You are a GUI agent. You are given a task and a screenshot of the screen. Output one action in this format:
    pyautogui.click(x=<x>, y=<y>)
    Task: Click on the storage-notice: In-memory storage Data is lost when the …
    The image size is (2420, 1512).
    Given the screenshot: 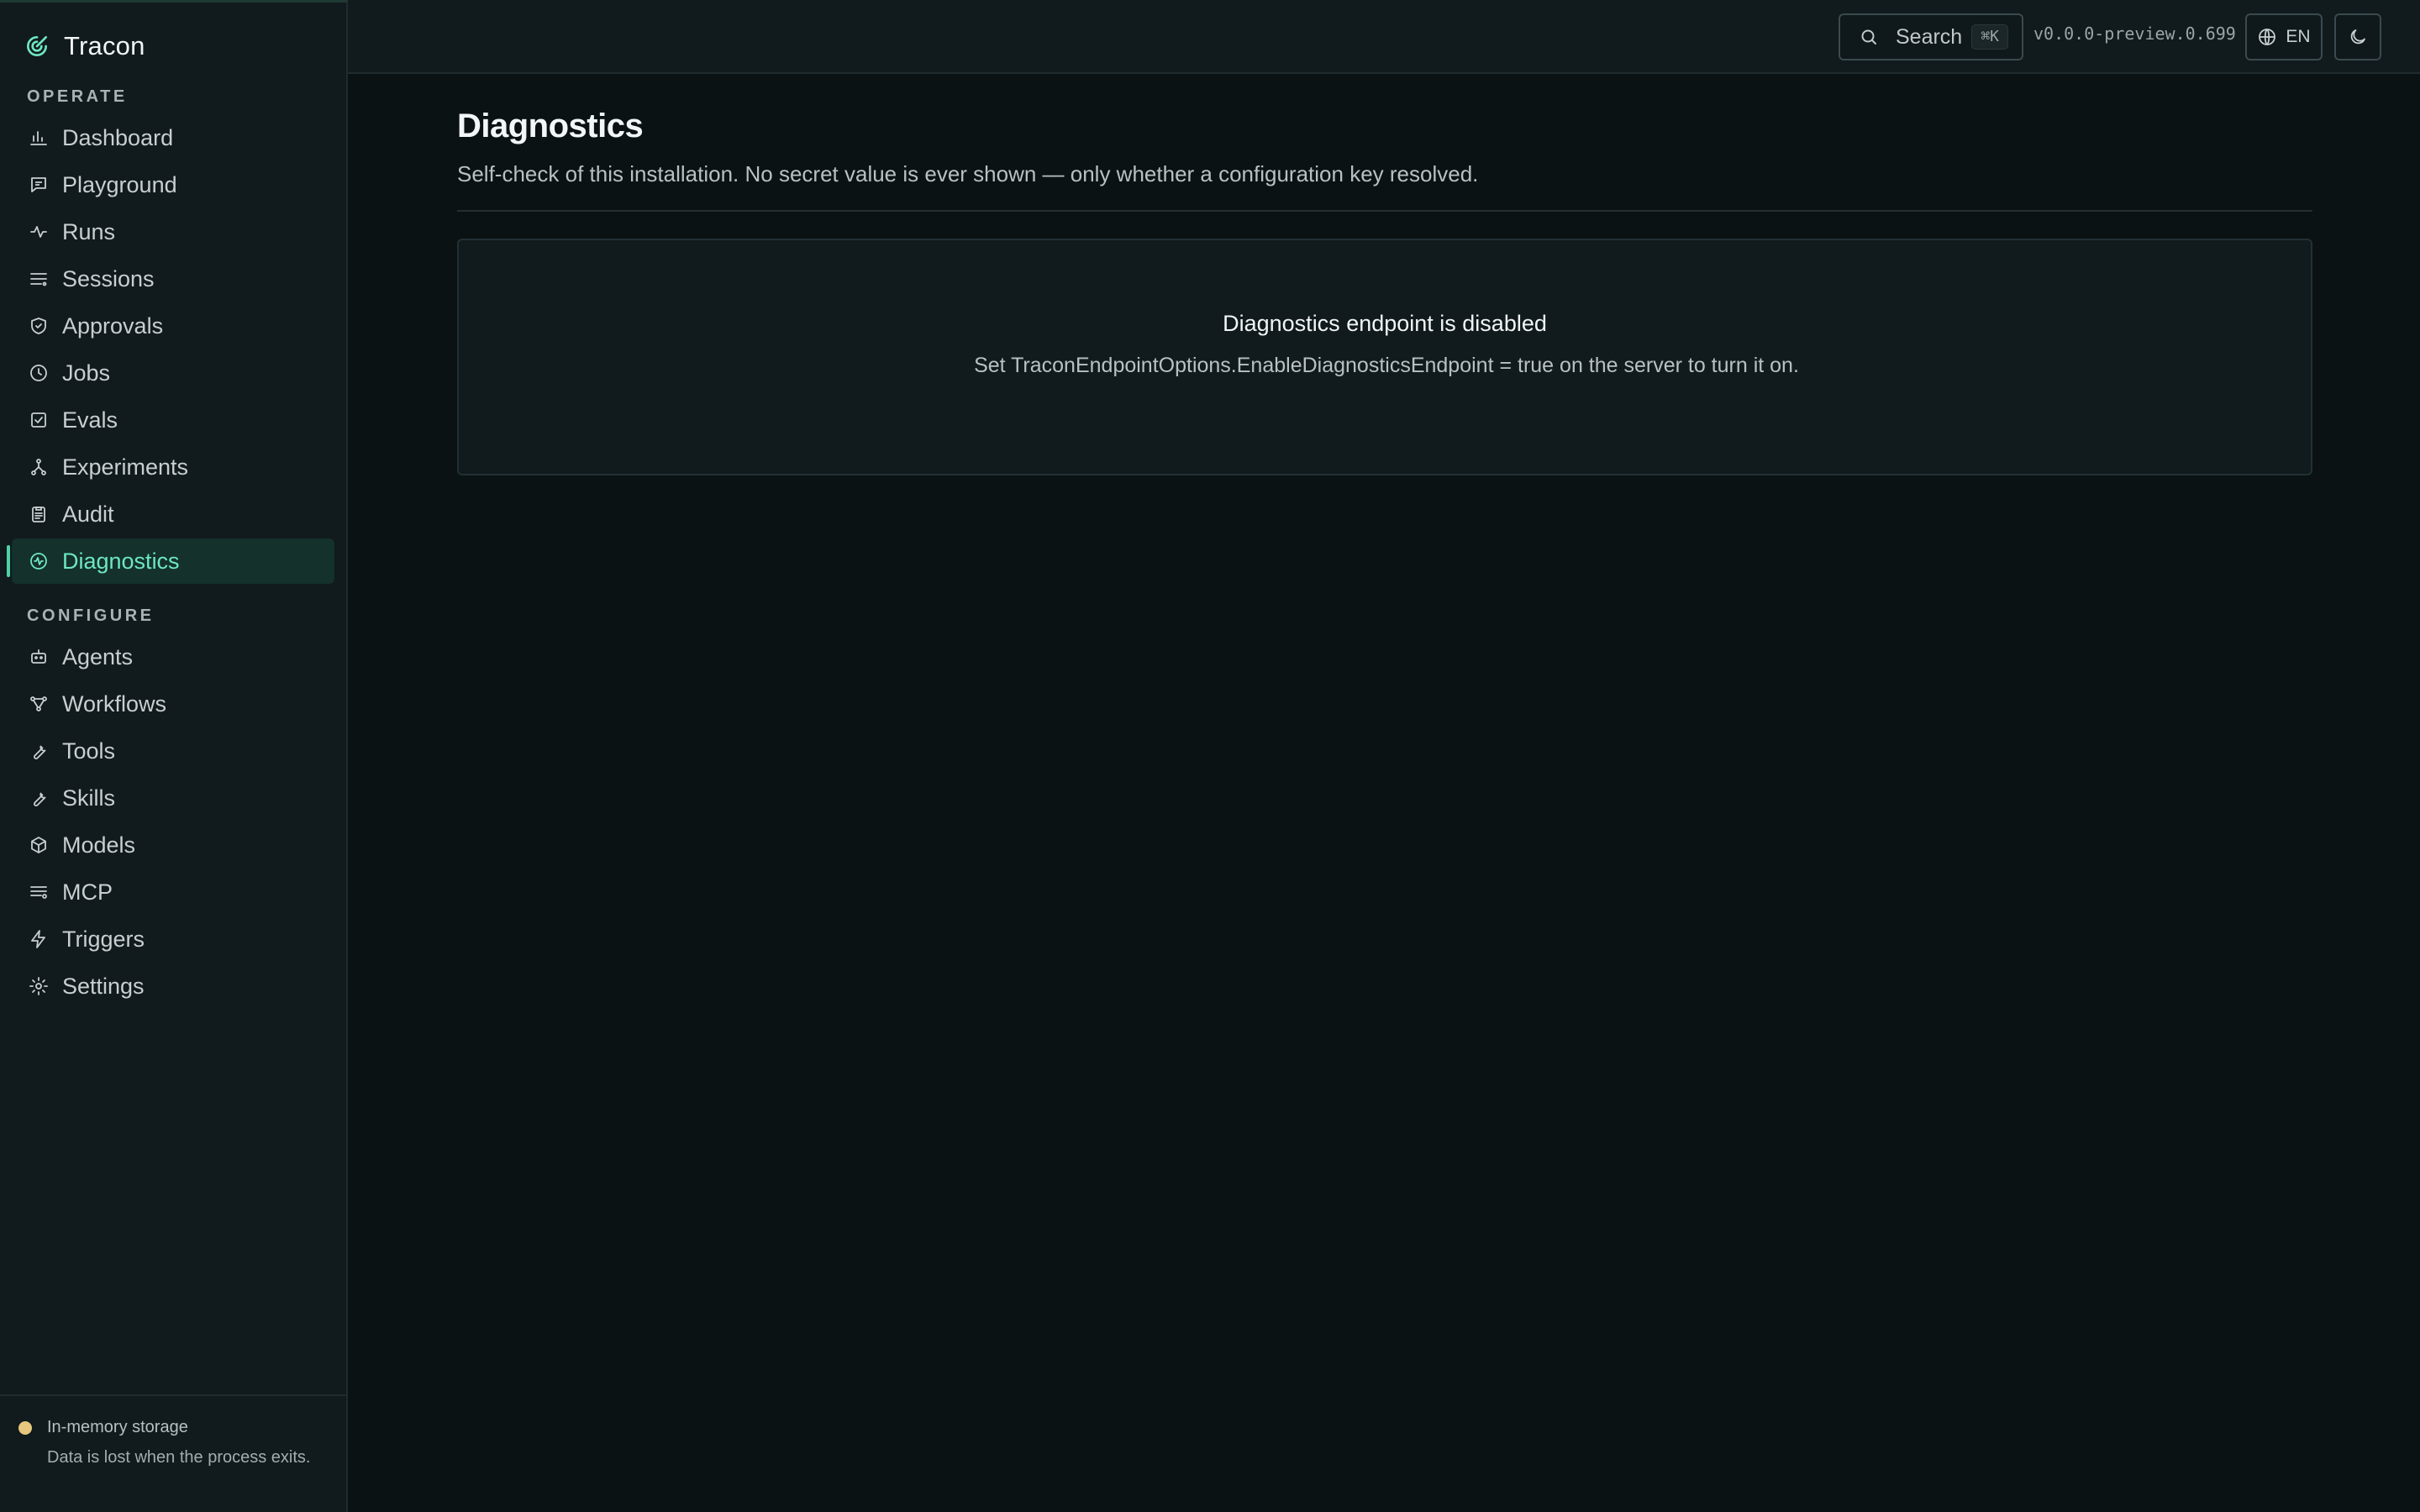 What is the action you would take?
    pyautogui.click(x=173, y=1453)
    